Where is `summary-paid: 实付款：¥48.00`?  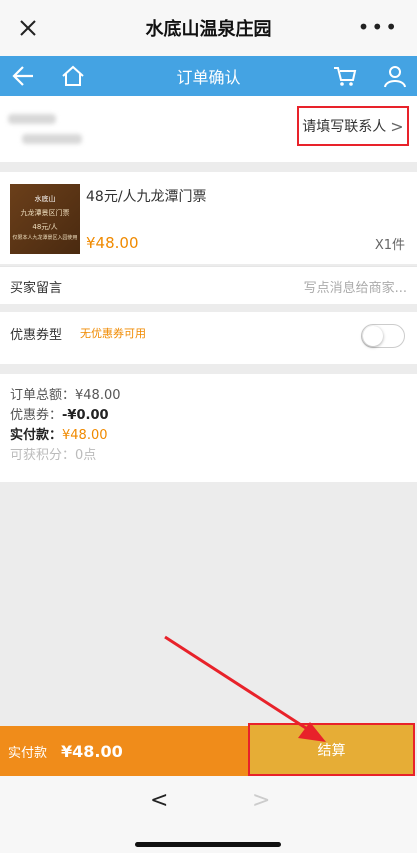
summary-paid: 实付款：¥48.00 is located at coordinates (59, 435).